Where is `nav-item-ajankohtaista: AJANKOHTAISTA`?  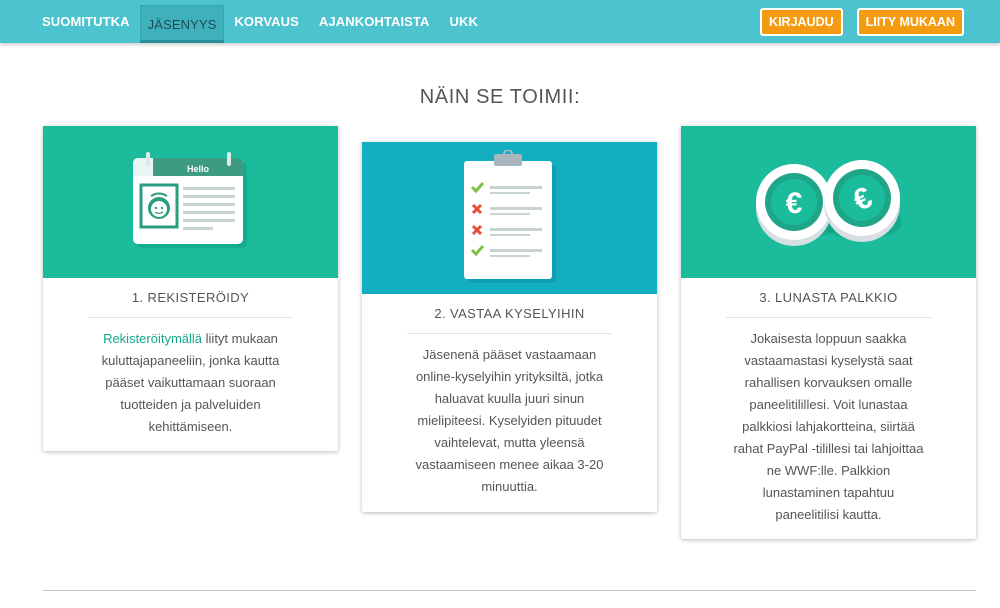
nav-item-ajankohtaista: AJANKOHTAISTA is located at coordinates (374, 21).